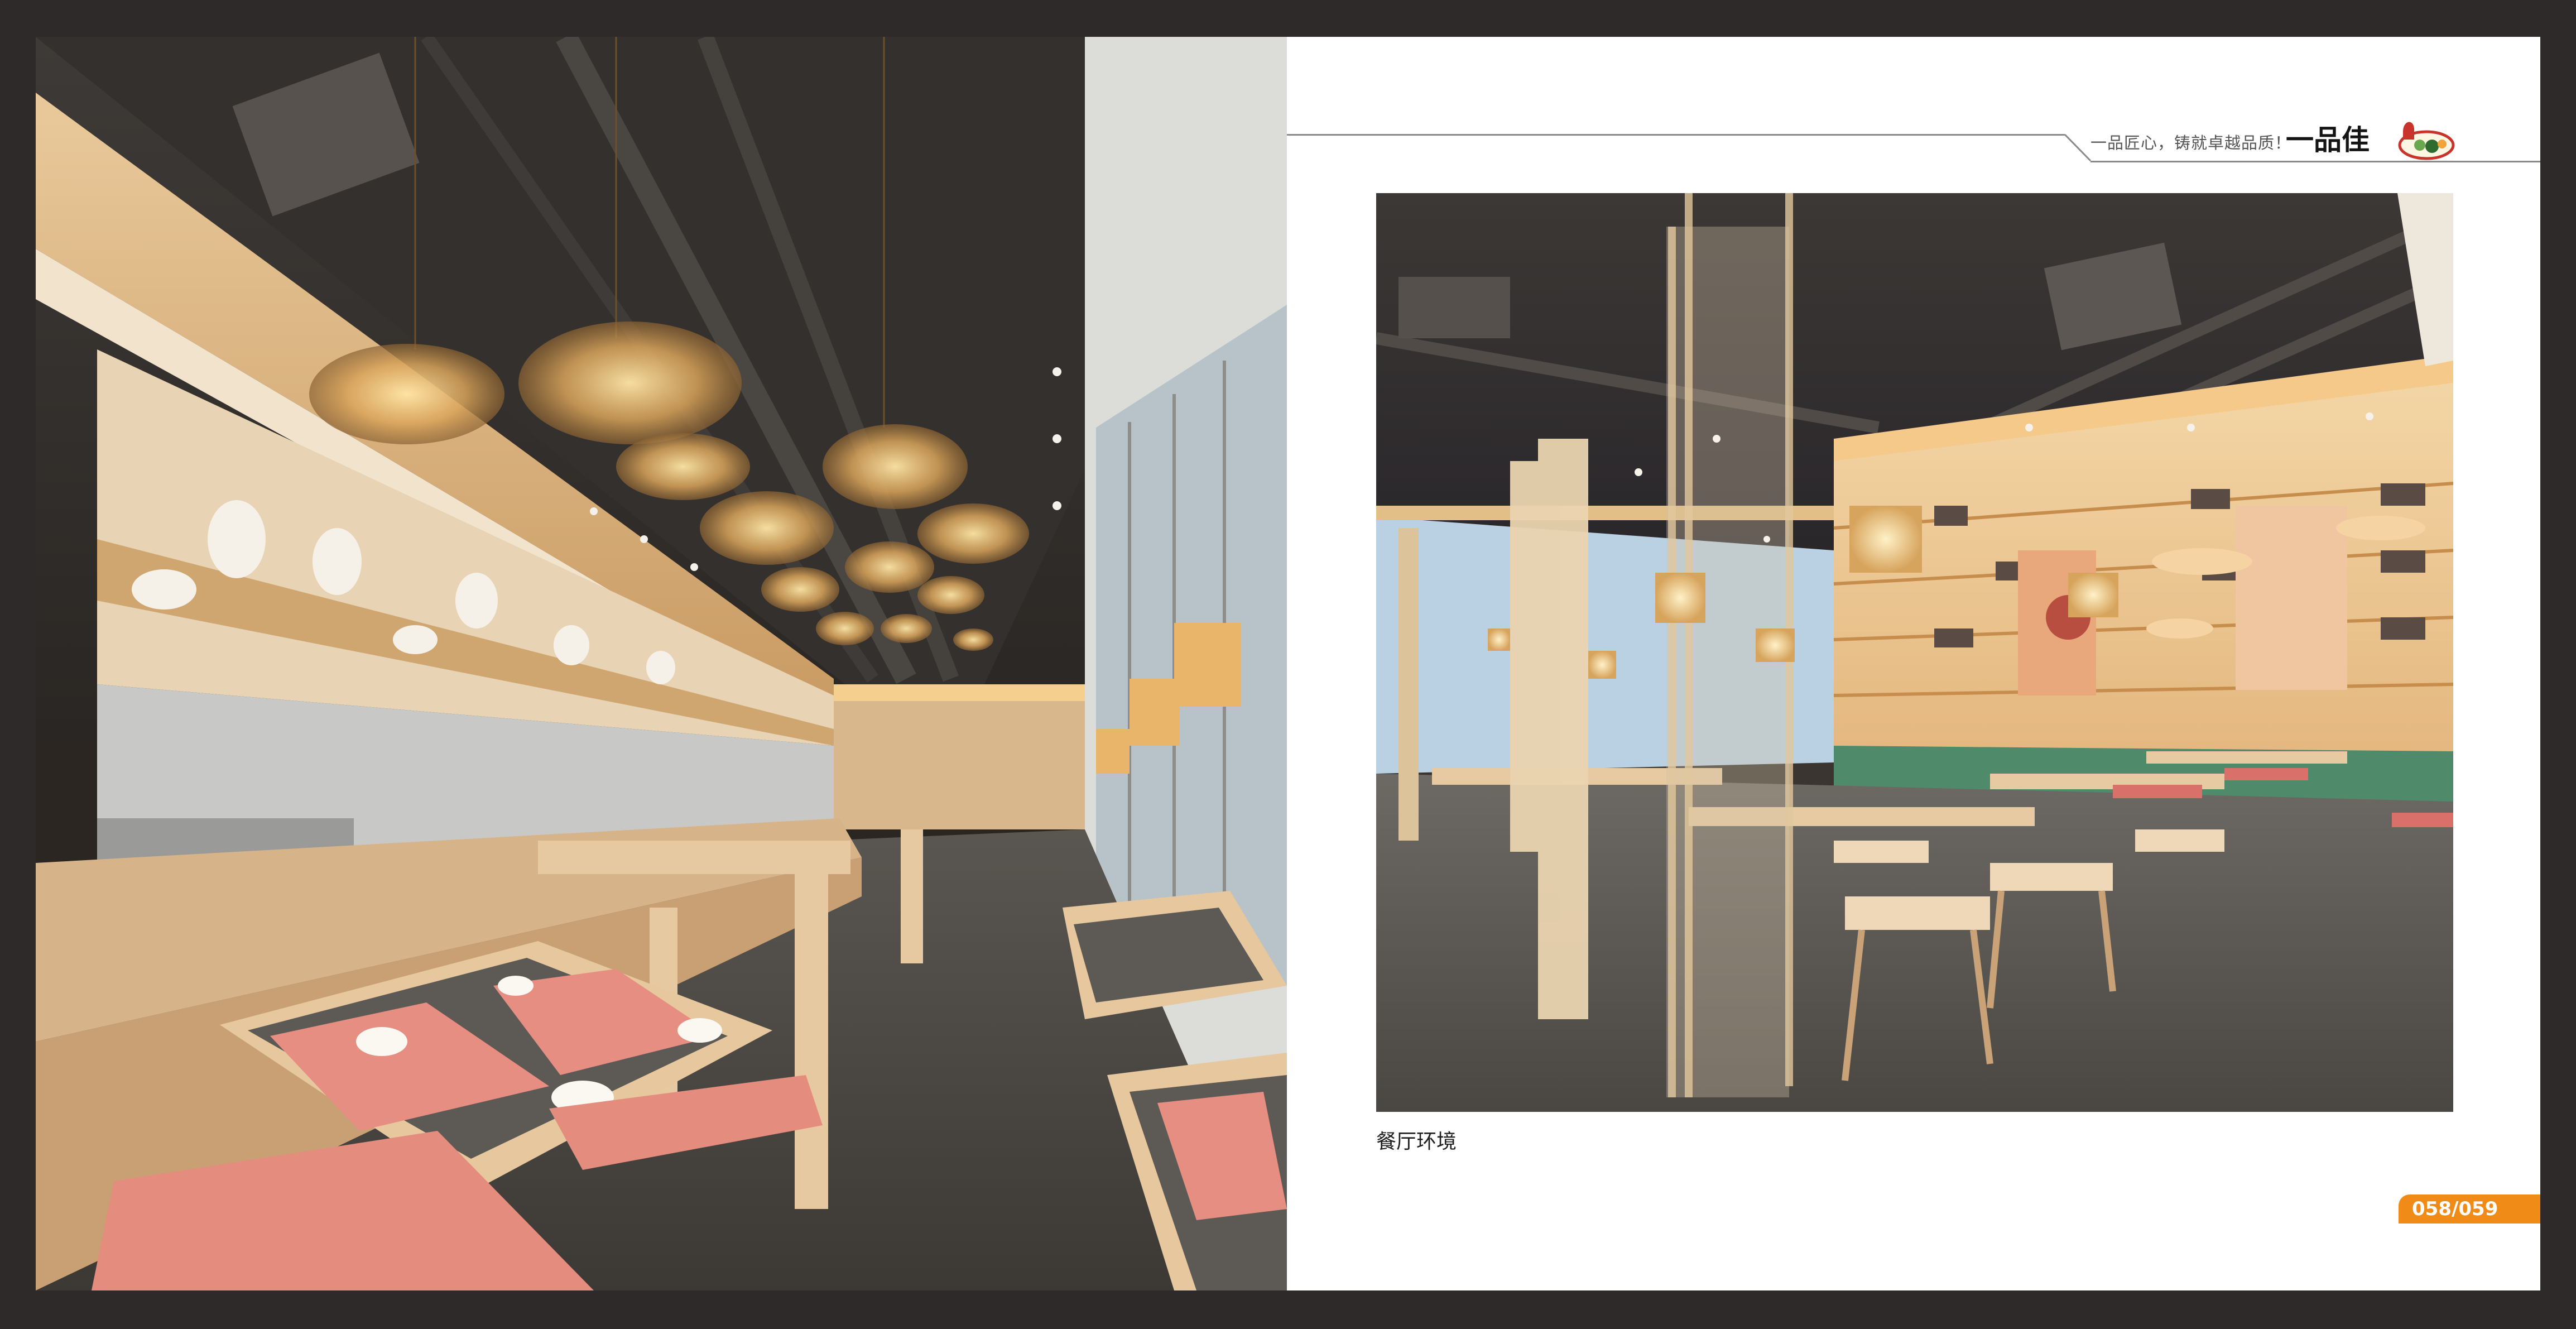 The height and width of the screenshot is (1329, 2576). What do you see at coordinates (1416, 1141) in the screenshot?
I see `photo-caption: 餐厅环境` at bounding box center [1416, 1141].